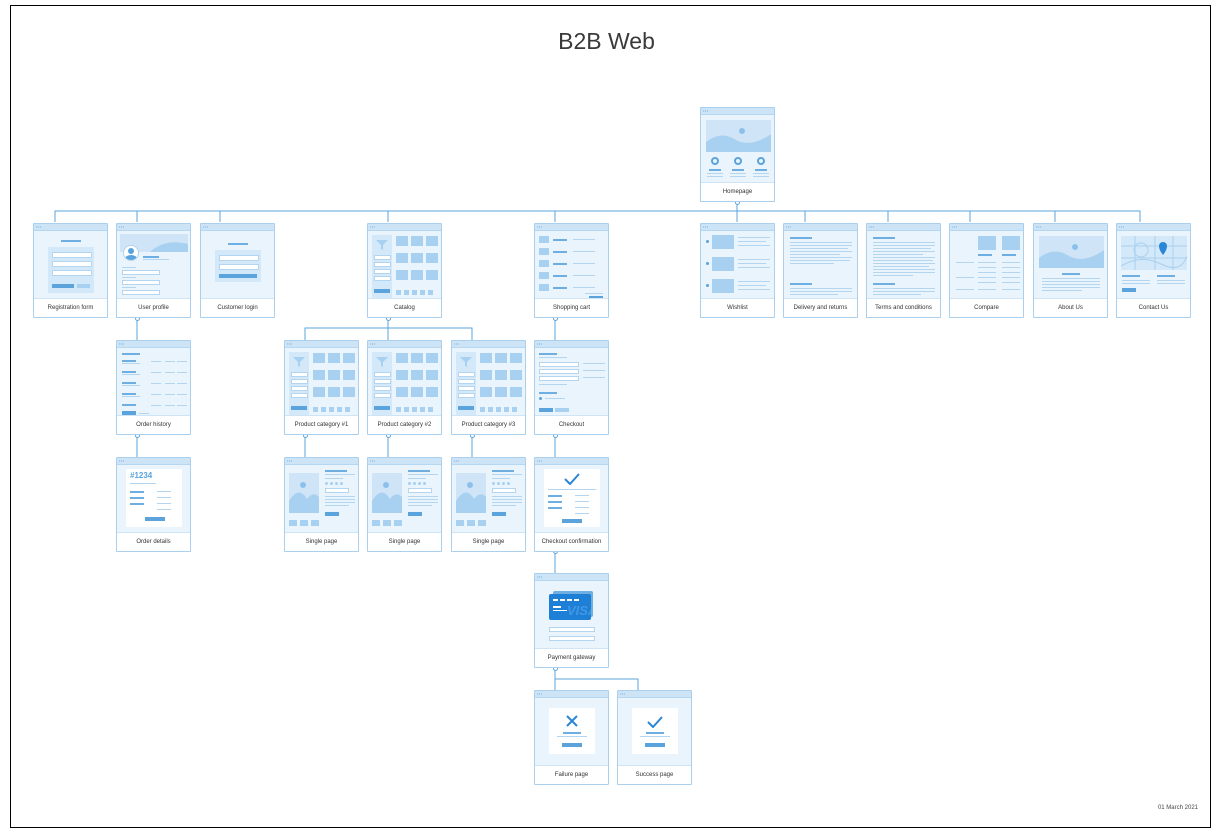 The image size is (1213, 832). Describe the element at coordinates (1070, 270) in the screenshot. I see `page-card-about-us: ••• About Us` at that location.